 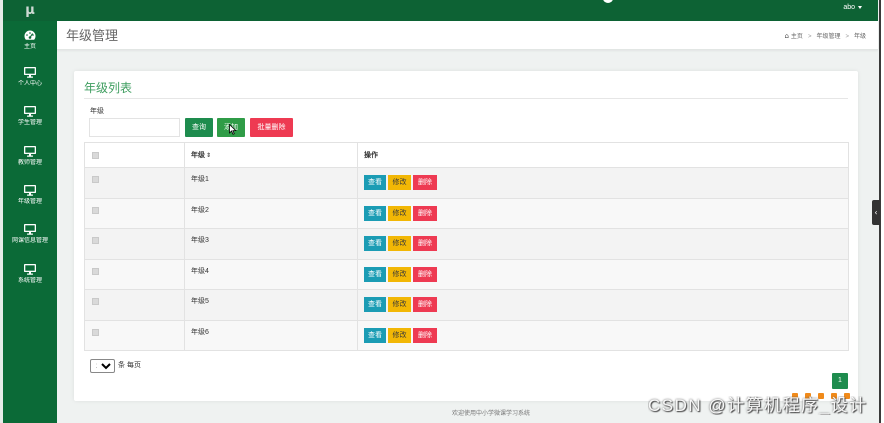 I want to click on sidebar-item-label: 个人中心, so click(x=29, y=84).